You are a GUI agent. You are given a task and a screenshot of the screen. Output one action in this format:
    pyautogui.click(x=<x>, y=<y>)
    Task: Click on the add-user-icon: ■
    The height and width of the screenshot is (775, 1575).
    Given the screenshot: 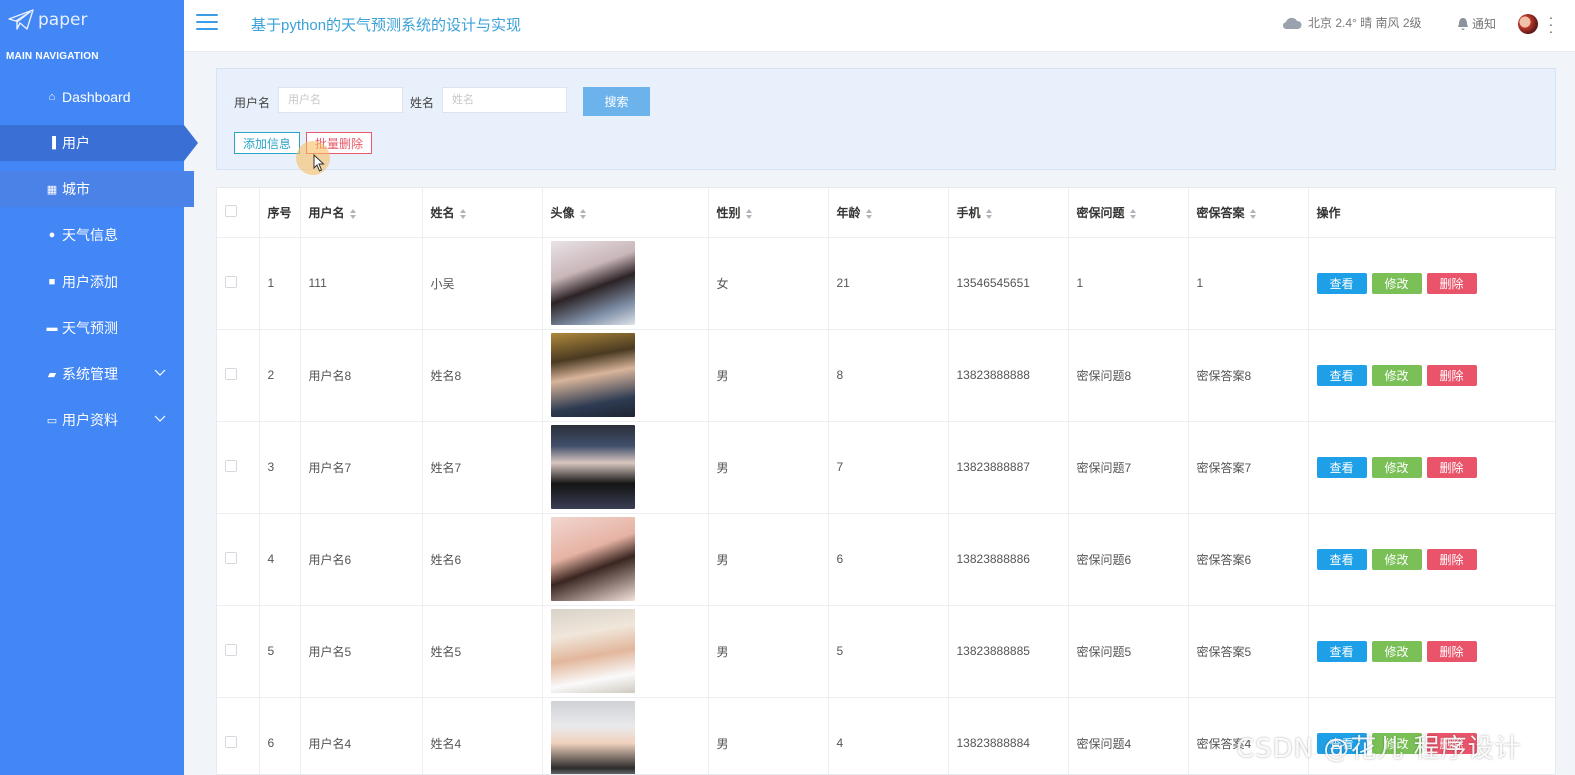 What is the action you would take?
    pyautogui.click(x=52, y=282)
    